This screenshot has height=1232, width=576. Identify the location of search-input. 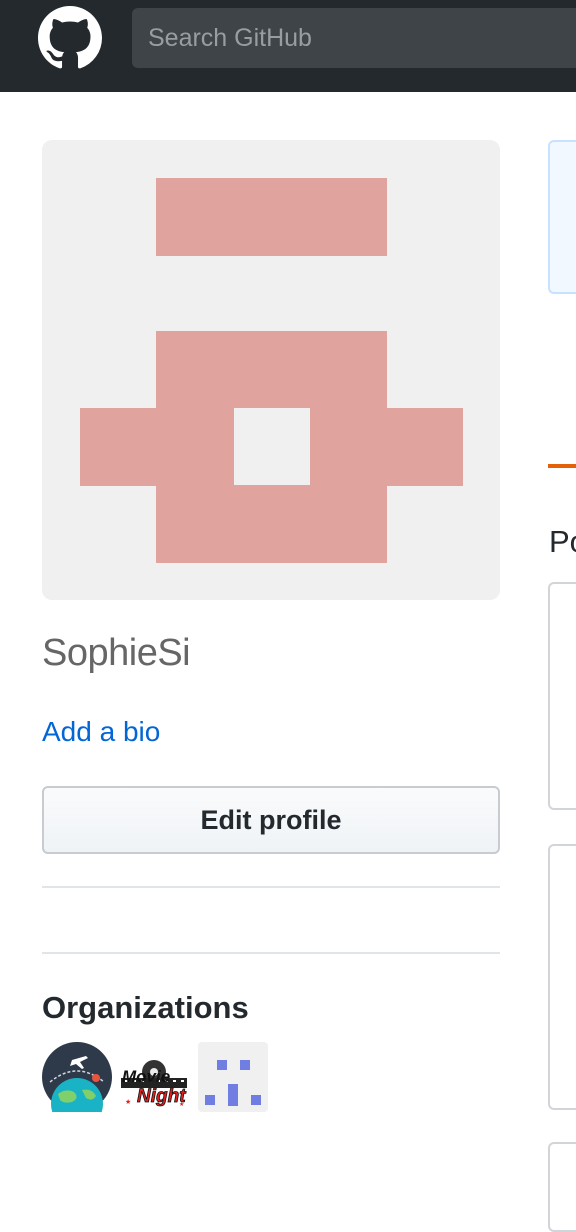
(354, 38).